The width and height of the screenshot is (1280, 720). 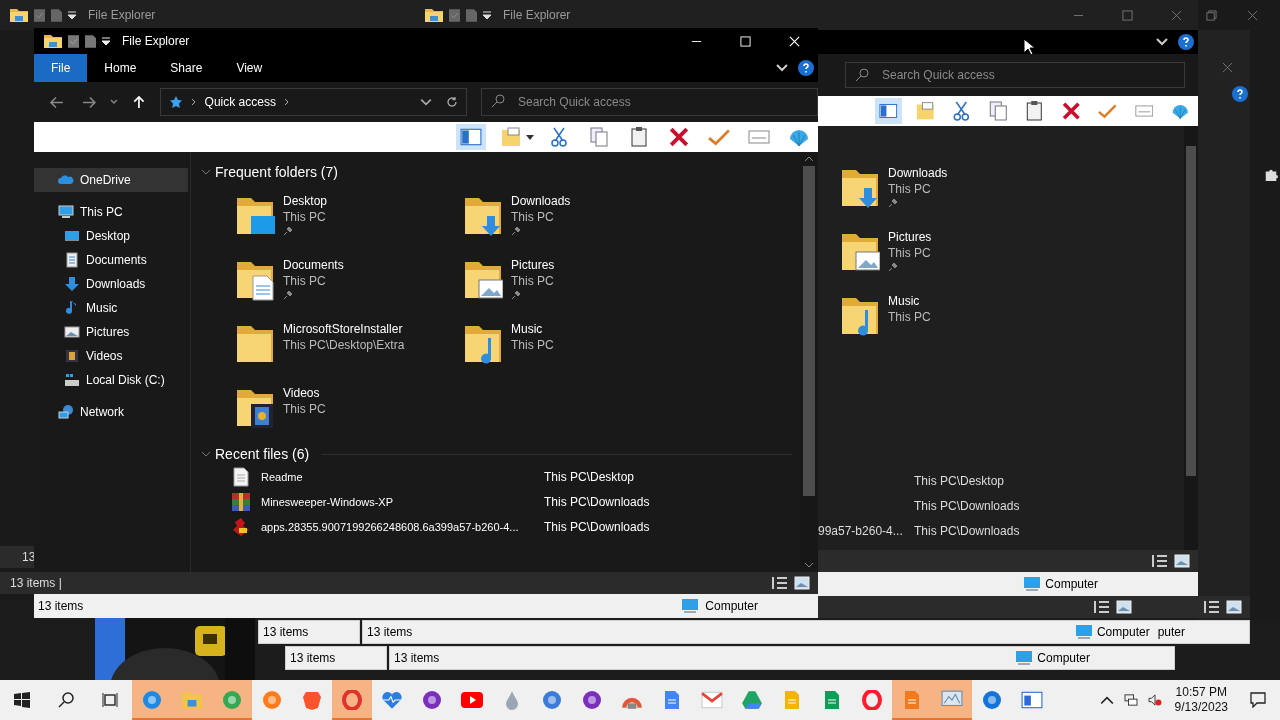 What do you see at coordinates (809, 159) in the screenshot?
I see `scroll-up-icon` at bounding box center [809, 159].